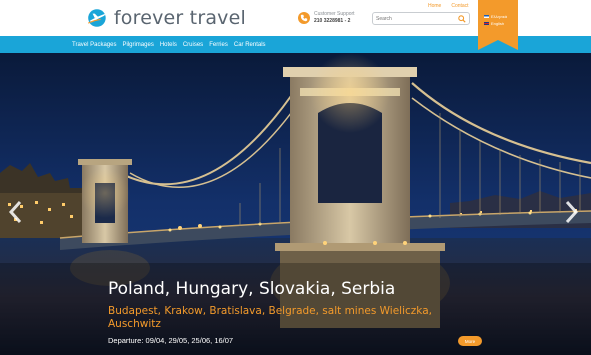 The image size is (591, 355). What do you see at coordinates (193, 45) in the screenshot?
I see `nav-cruises: Cruises` at bounding box center [193, 45].